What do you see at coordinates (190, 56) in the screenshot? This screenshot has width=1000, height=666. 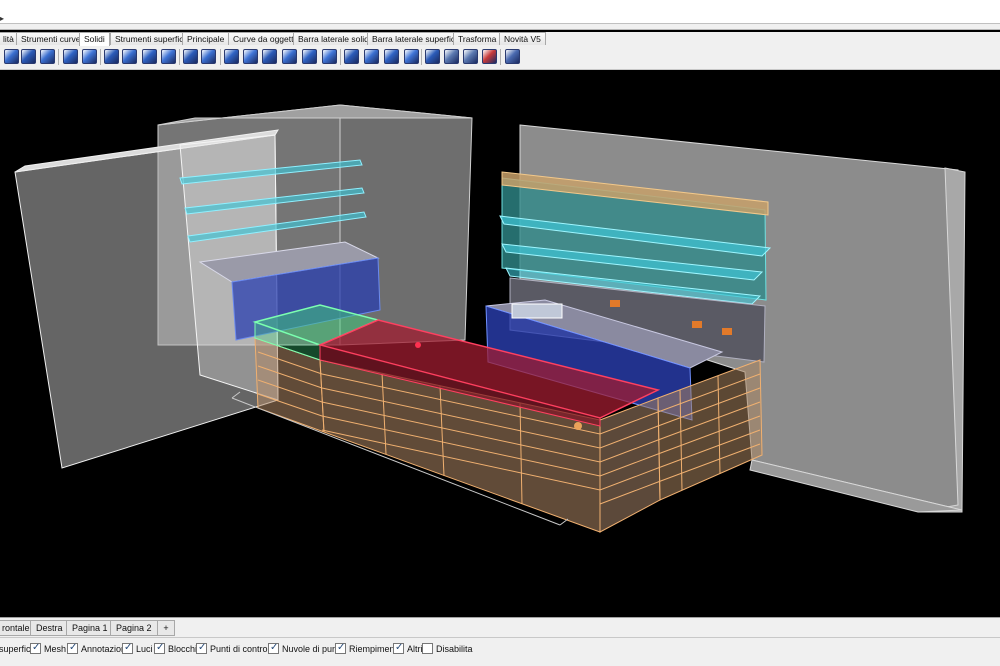 I see `chamfer-edge-icon` at bounding box center [190, 56].